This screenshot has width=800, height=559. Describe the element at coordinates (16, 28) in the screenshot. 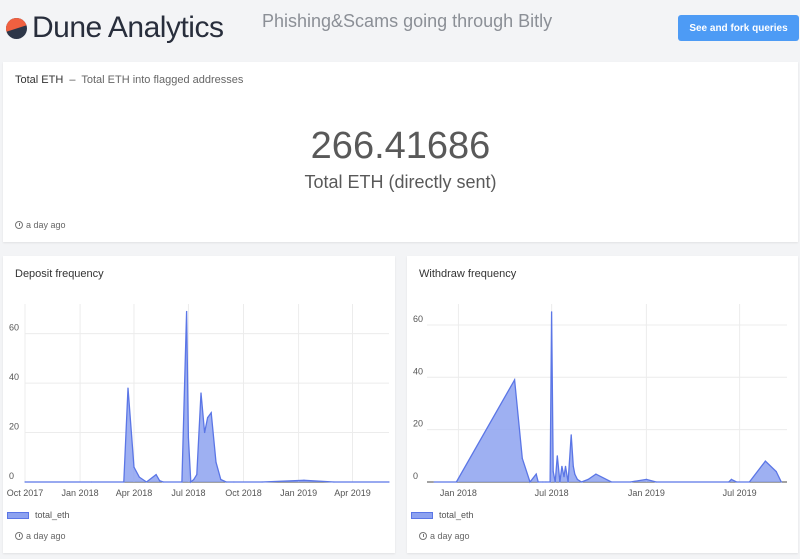

I see `dune-logo-icon` at that location.